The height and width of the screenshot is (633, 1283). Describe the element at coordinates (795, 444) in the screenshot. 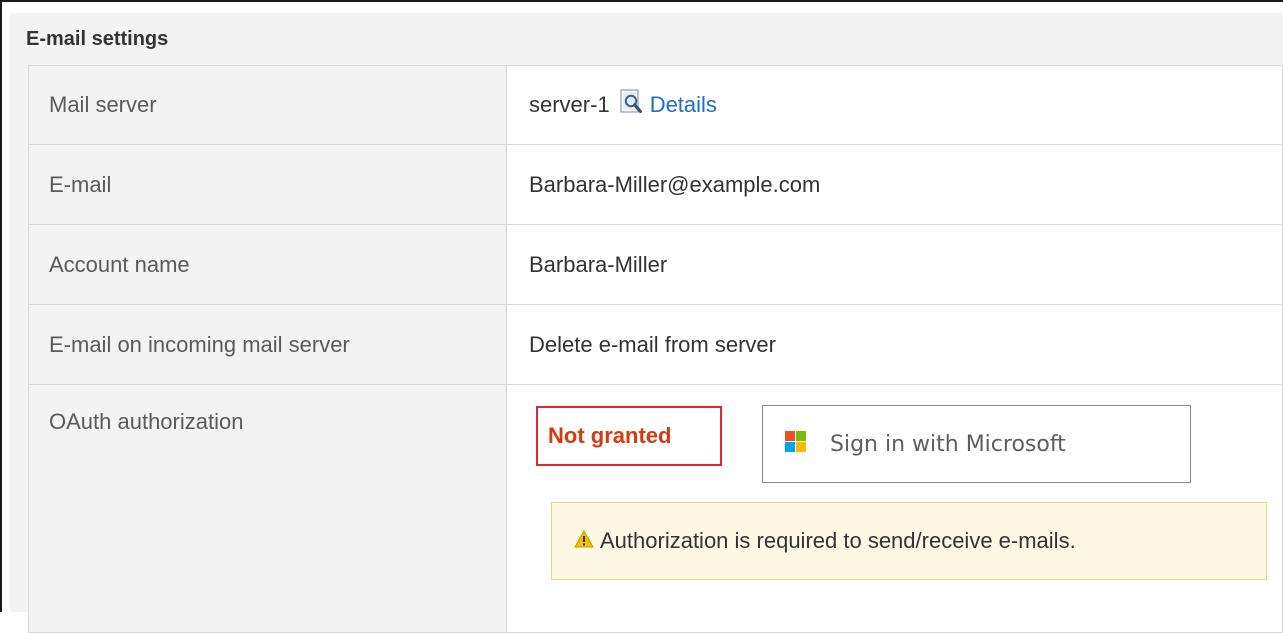

I see `microsoft-logo-icon` at that location.